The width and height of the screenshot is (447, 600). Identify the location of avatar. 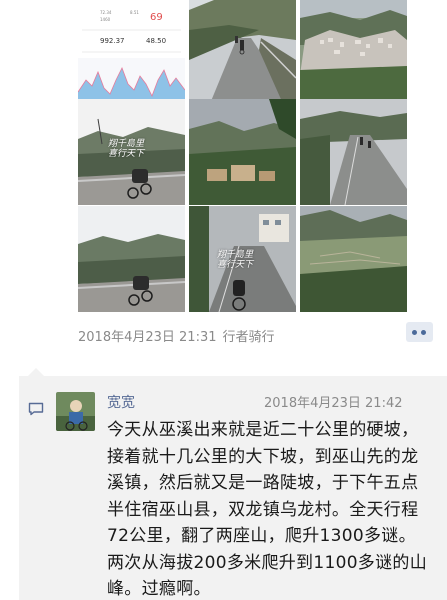
(75, 411).